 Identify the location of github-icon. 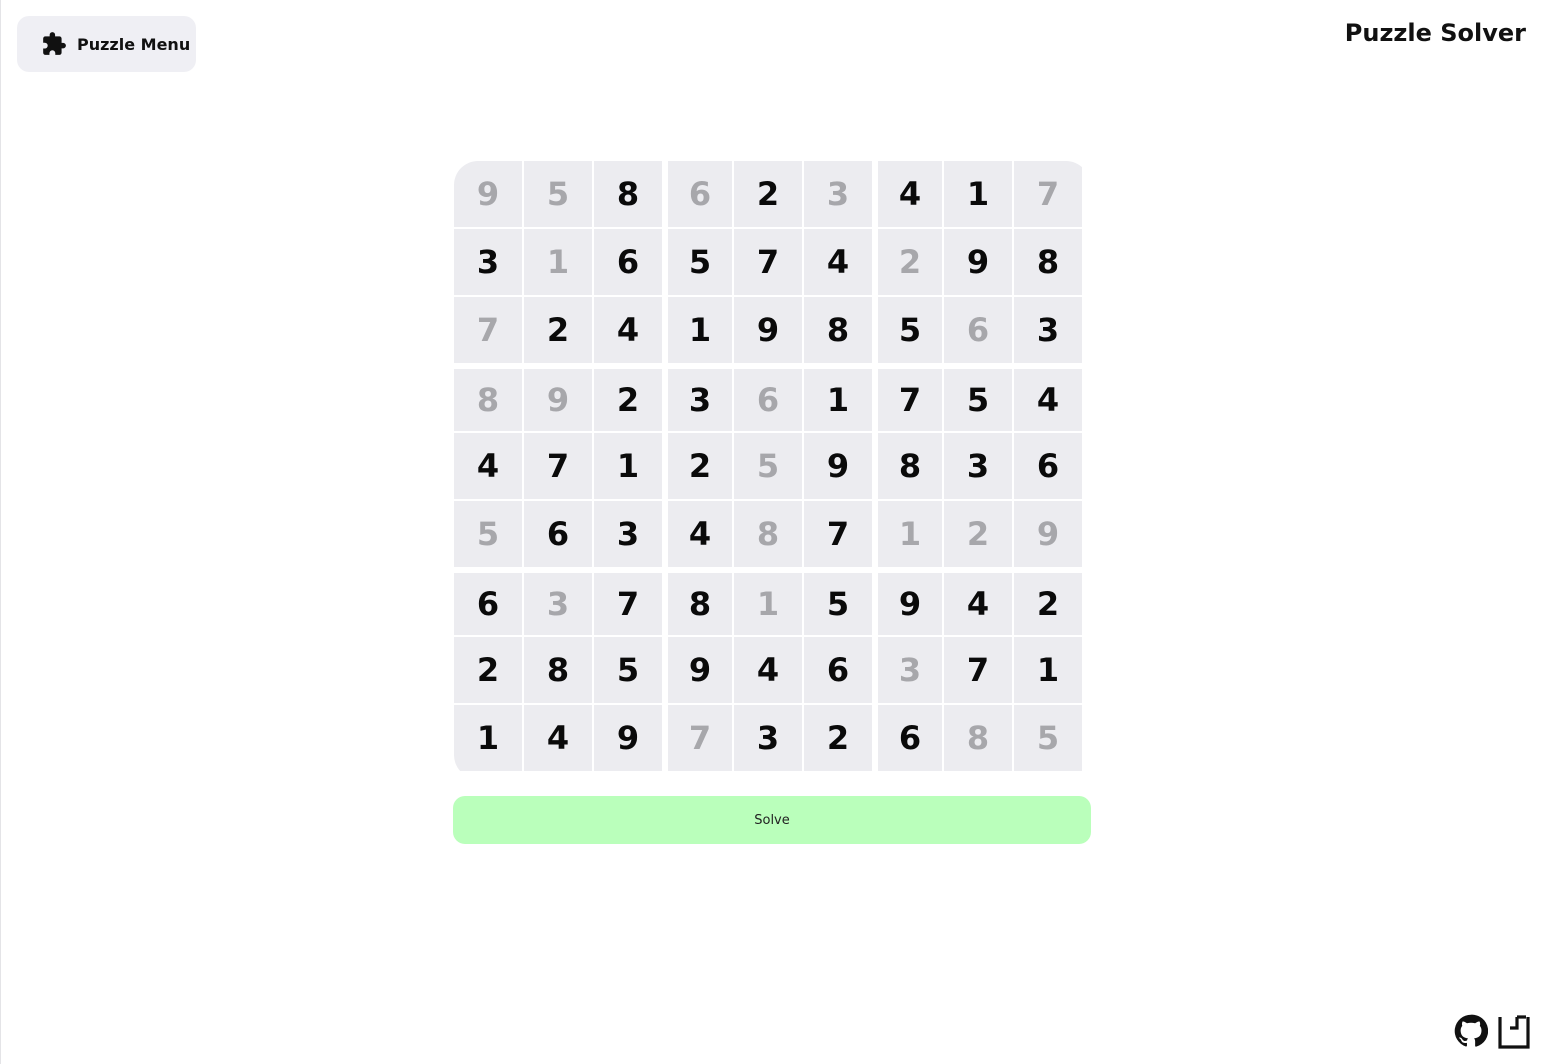
(1471, 1032).